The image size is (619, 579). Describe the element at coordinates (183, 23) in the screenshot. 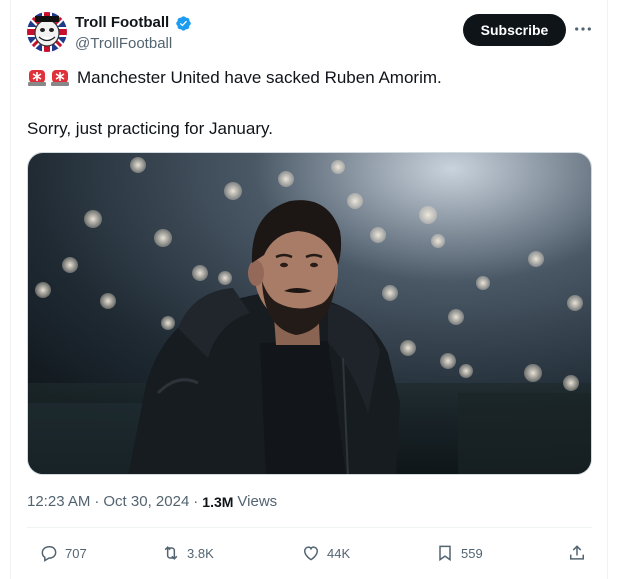

I see `verified-badge-icon` at that location.